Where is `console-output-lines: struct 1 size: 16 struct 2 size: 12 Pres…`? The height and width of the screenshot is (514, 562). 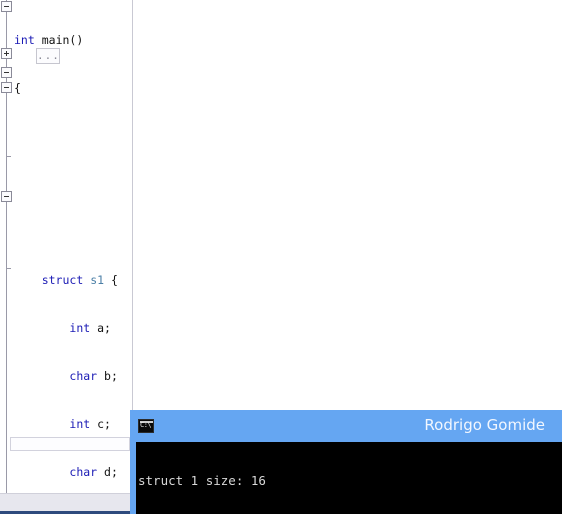
console-output-lines: struct 1 size: 16 struct 2 size: 12 Pres… is located at coordinates (311, 478).